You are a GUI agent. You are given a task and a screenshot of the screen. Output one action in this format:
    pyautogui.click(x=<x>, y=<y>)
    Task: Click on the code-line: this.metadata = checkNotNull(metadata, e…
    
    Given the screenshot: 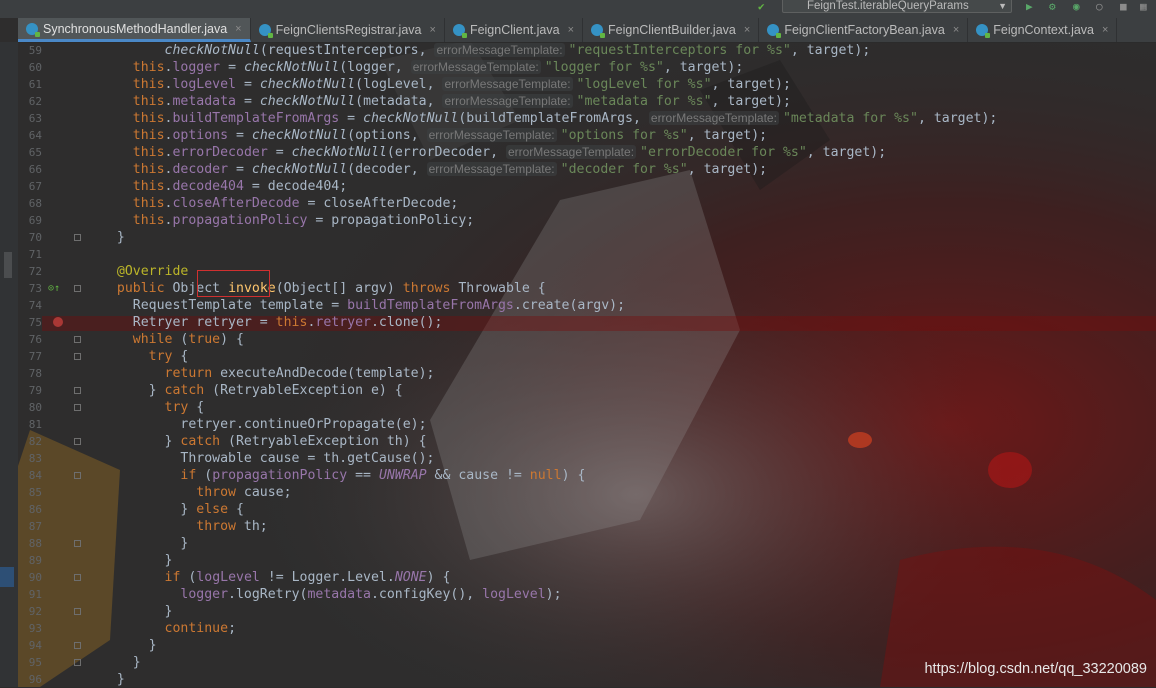 What is the action you would take?
    pyautogui.click(x=446, y=101)
    